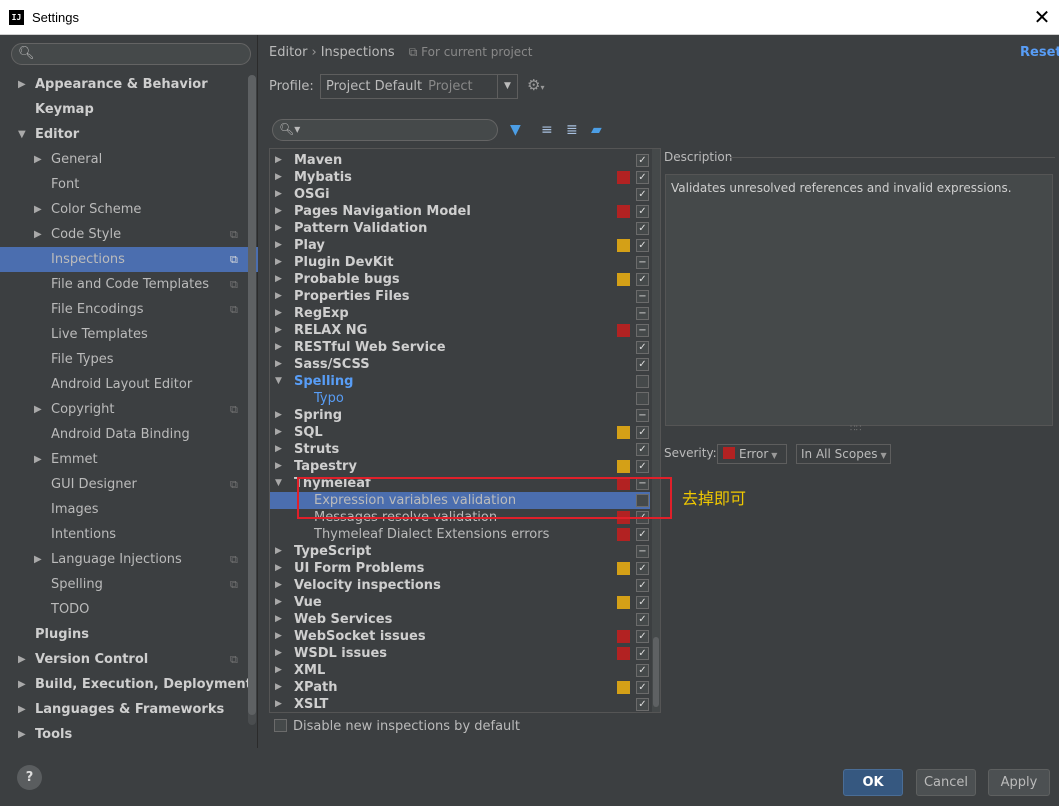 The width and height of the screenshot is (1059, 806). I want to click on sidebar-item-file-types: File Types, so click(129, 359).